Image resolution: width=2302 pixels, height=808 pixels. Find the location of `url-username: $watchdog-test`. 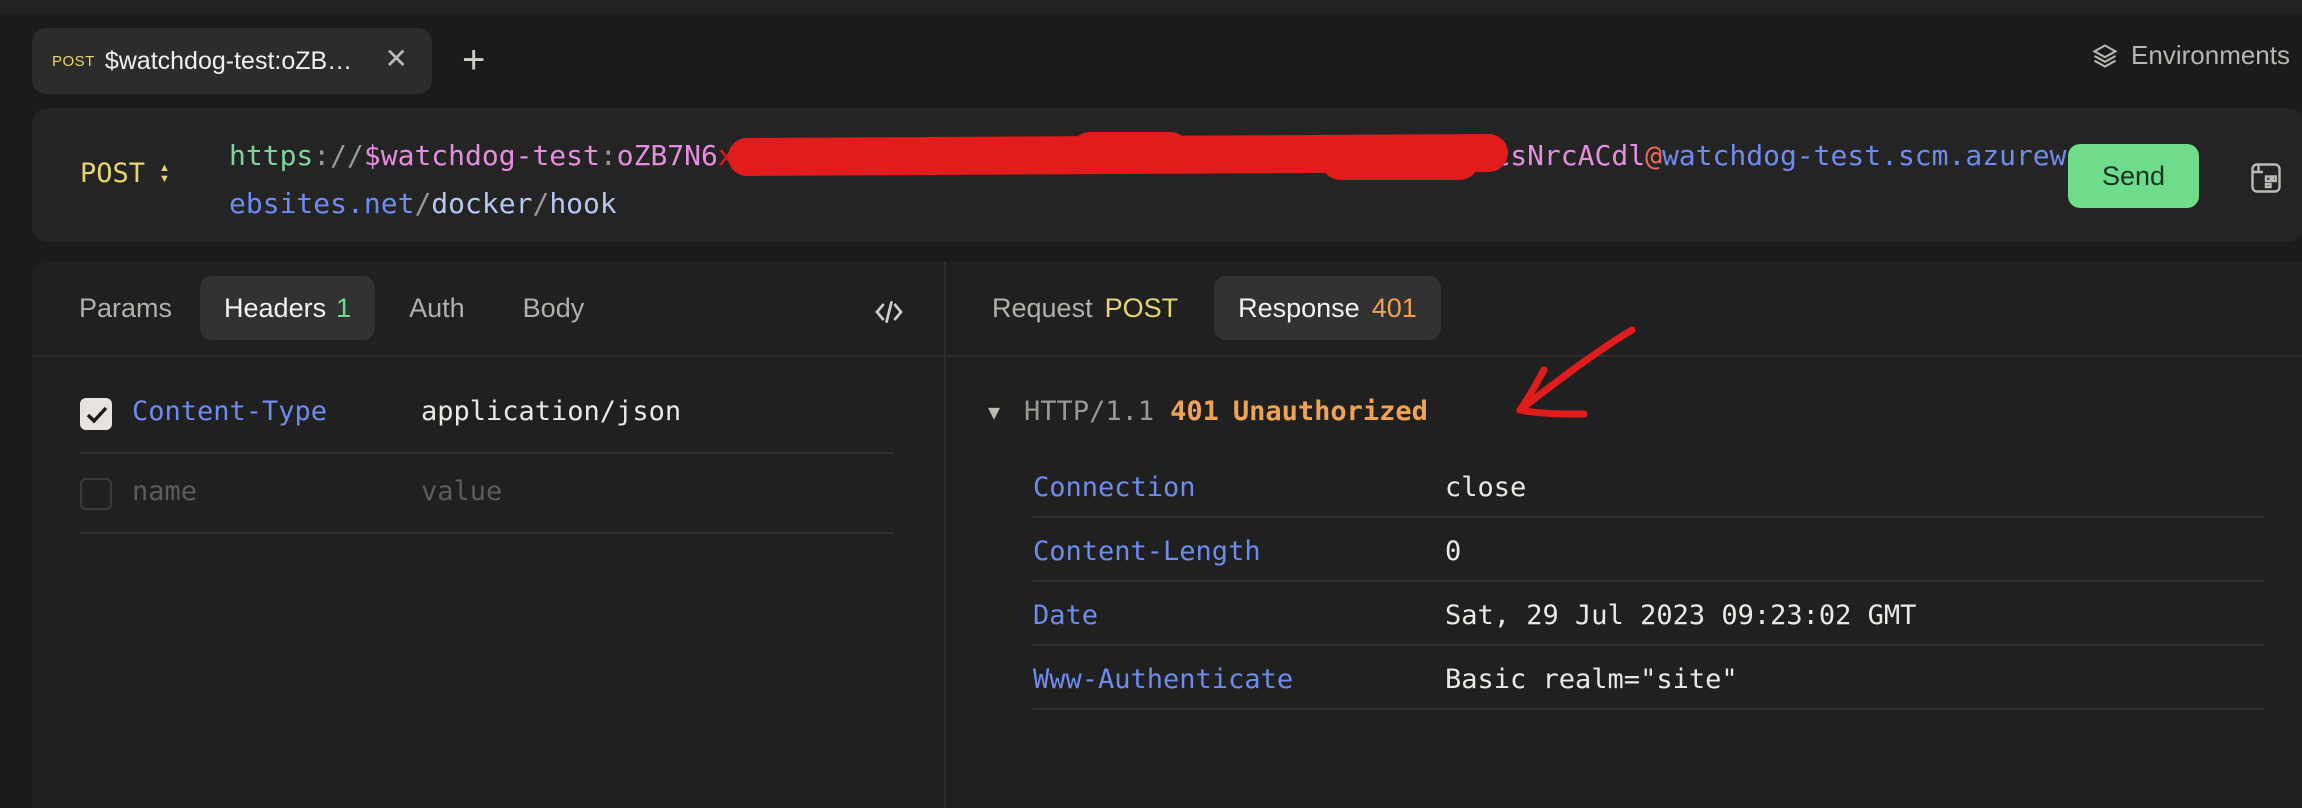

url-username: $watchdog-test is located at coordinates (481, 155).